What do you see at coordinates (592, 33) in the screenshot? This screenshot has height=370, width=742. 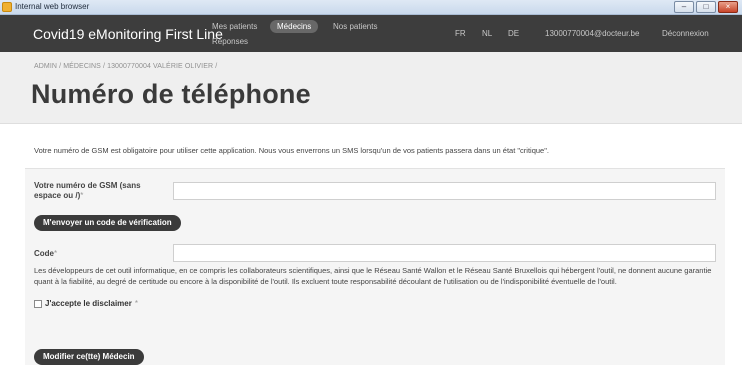 I see `user-email-link: 13000770004@docteur.be` at bounding box center [592, 33].